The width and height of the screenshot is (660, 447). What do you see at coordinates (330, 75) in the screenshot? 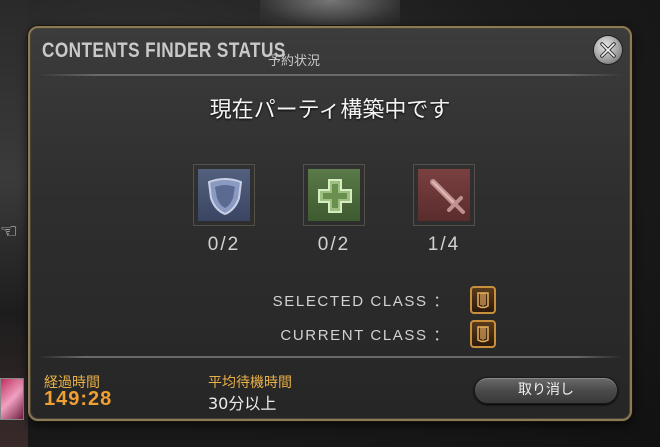
I see `title-divider` at bounding box center [330, 75].